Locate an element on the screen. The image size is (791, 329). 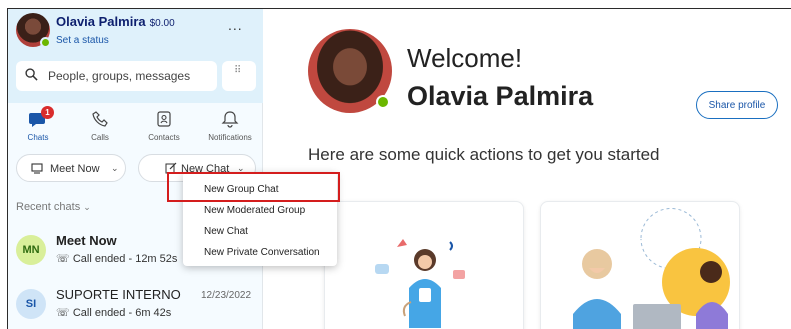
set-status-link: Set a status is located at coordinates (82, 40).